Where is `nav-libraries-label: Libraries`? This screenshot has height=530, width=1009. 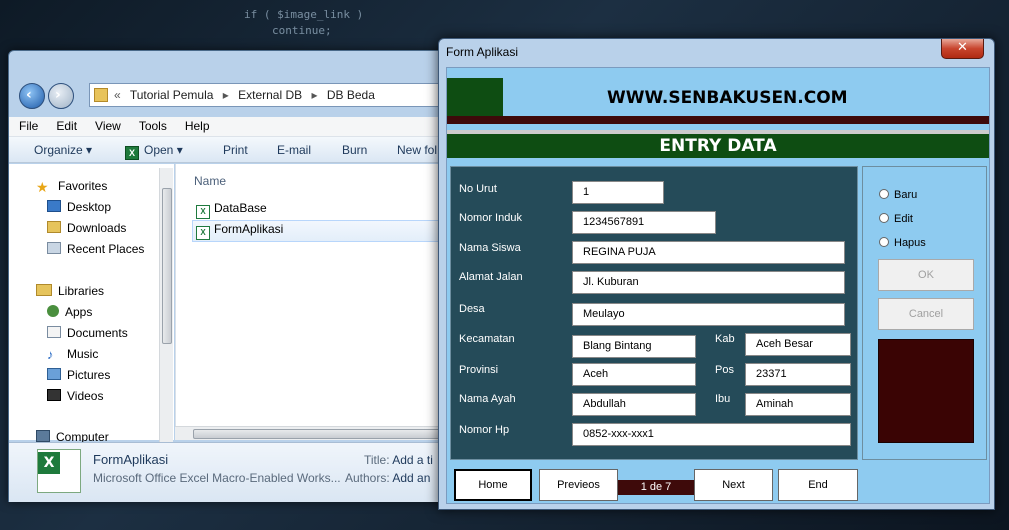
nav-libraries-label: Libraries is located at coordinates (81, 291).